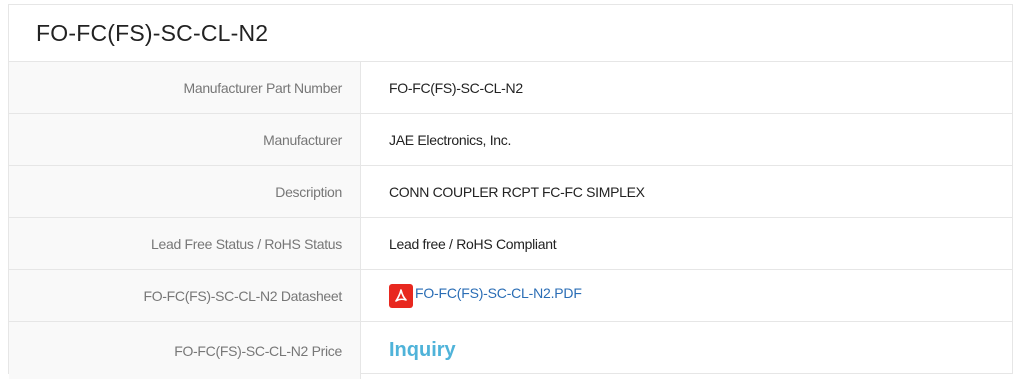 This screenshot has height=379, width=1021. What do you see at coordinates (450, 139) in the screenshot?
I see `manufacturer-value: JAE Electronics, Inc.` at bounding box center [450, 139].